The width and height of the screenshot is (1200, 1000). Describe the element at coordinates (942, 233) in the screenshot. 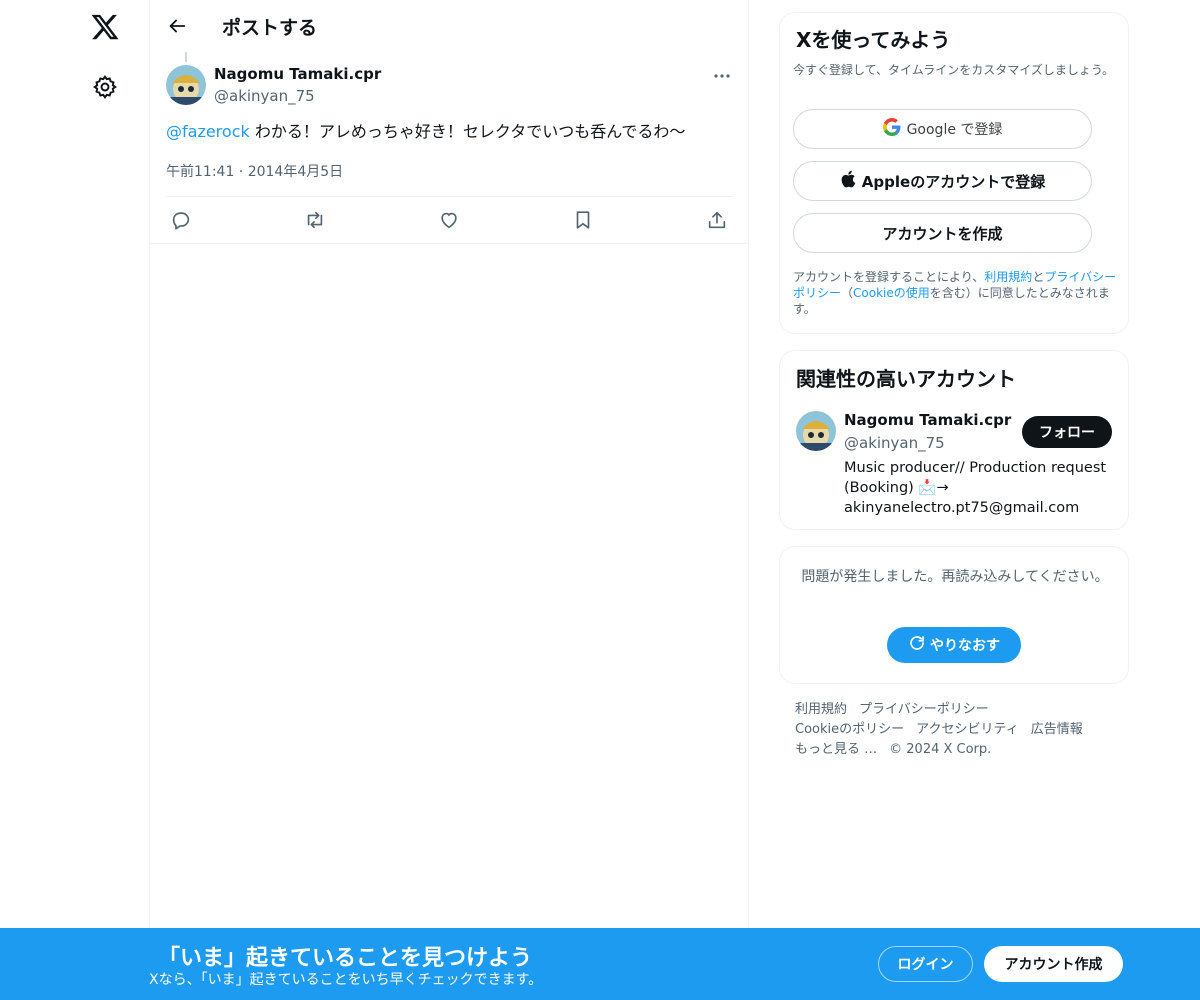

I see `create-account-button: アカウントを作成` at that location.